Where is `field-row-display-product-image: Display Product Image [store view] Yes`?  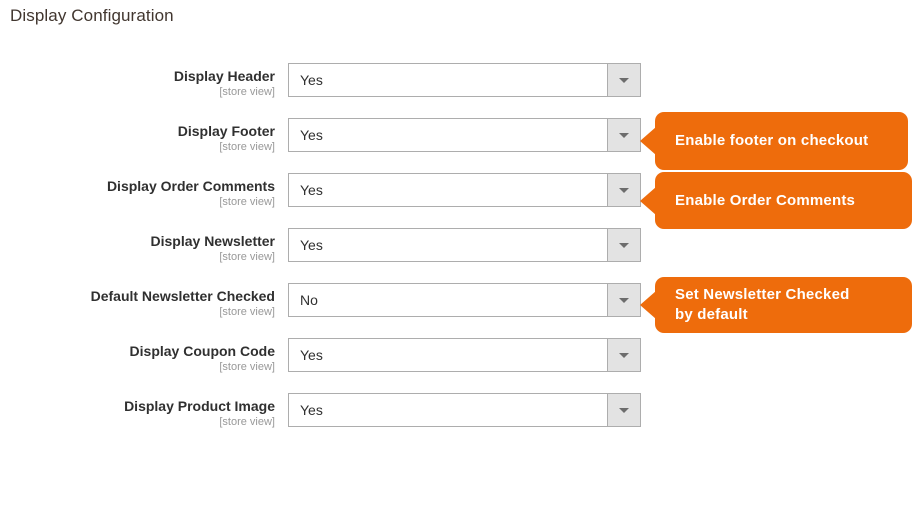
field-row-display-product-image: Display Product Image [store view] Yes is located at coordinates (461, 417).